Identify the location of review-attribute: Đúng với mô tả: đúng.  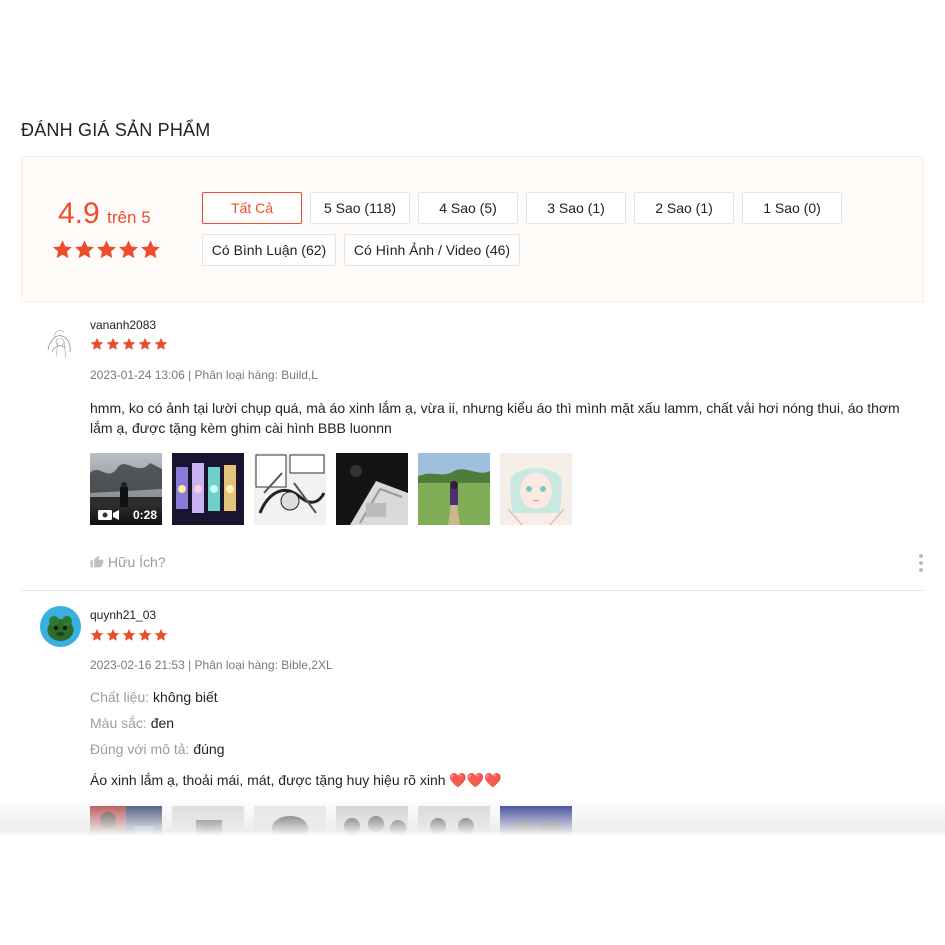
(157, 749).